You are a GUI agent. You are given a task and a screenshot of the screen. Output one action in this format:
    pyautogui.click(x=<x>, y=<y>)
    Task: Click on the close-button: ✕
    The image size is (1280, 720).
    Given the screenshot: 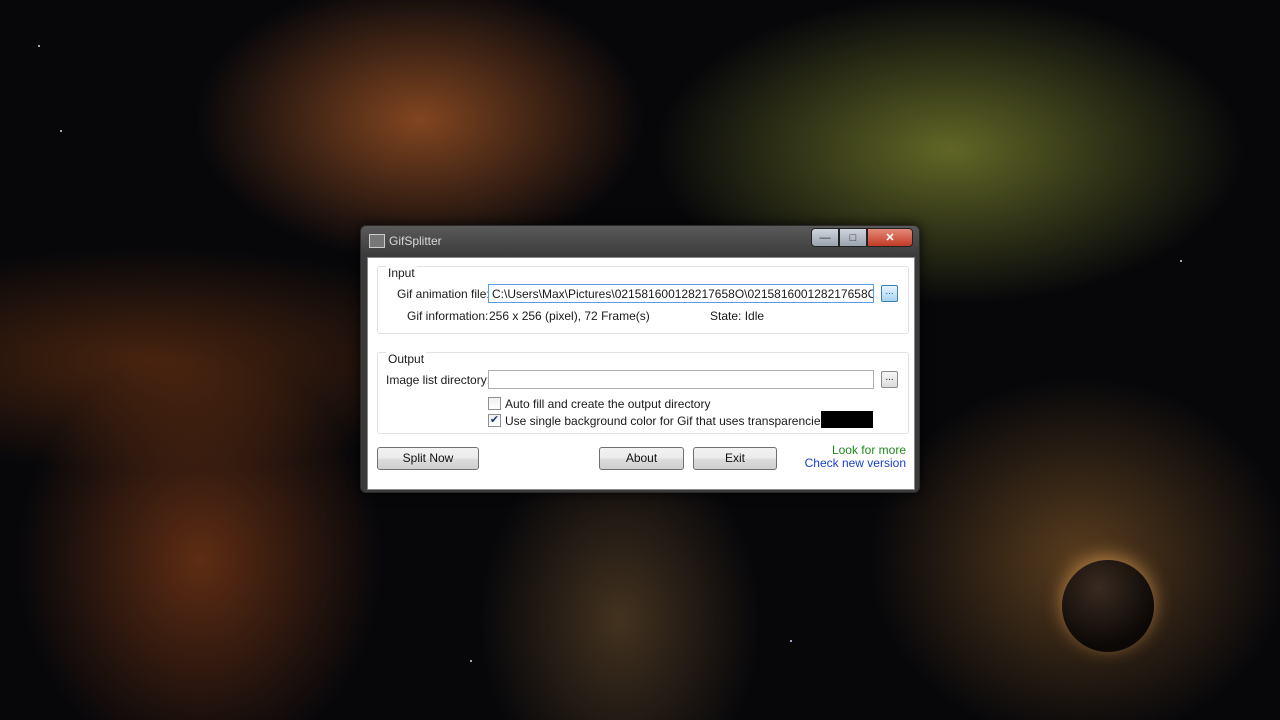 What is the action you would take?
    pyautogui.click(x=890, y=237)
    